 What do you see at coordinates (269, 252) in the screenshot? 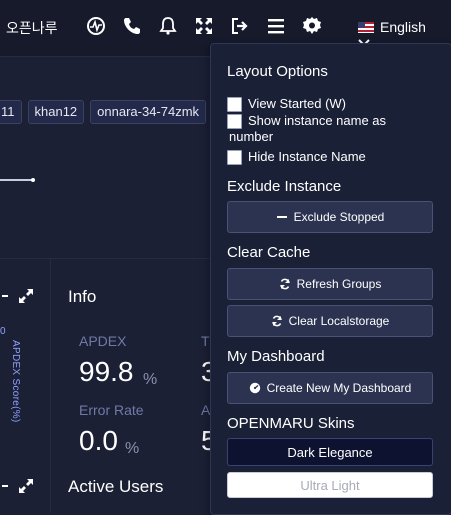
I see `clear-cache-title: Clear Cache` at bounding box center [269, 252].